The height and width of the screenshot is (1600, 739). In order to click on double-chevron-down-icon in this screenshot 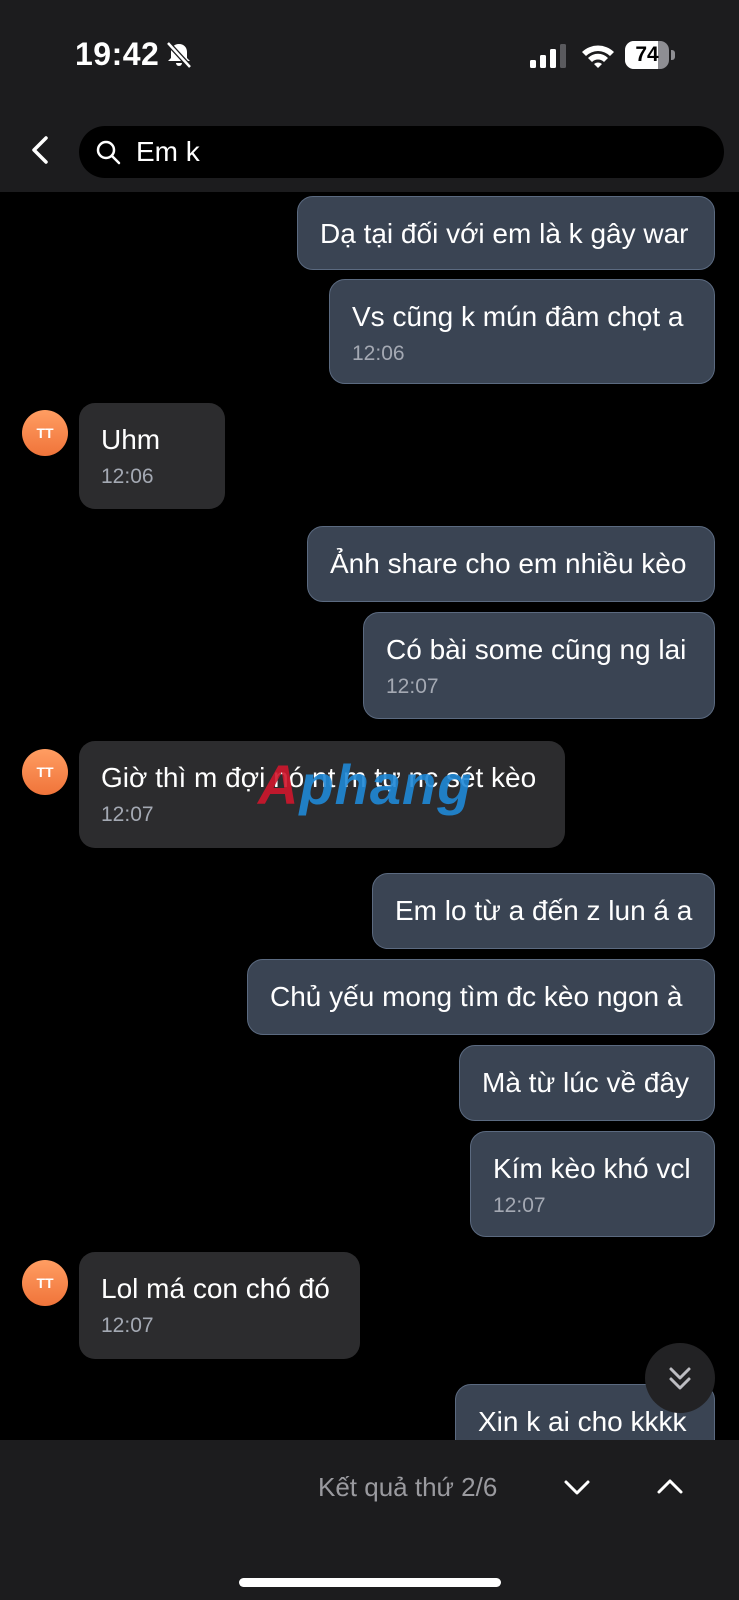, I will do `click(680, 1378)`.